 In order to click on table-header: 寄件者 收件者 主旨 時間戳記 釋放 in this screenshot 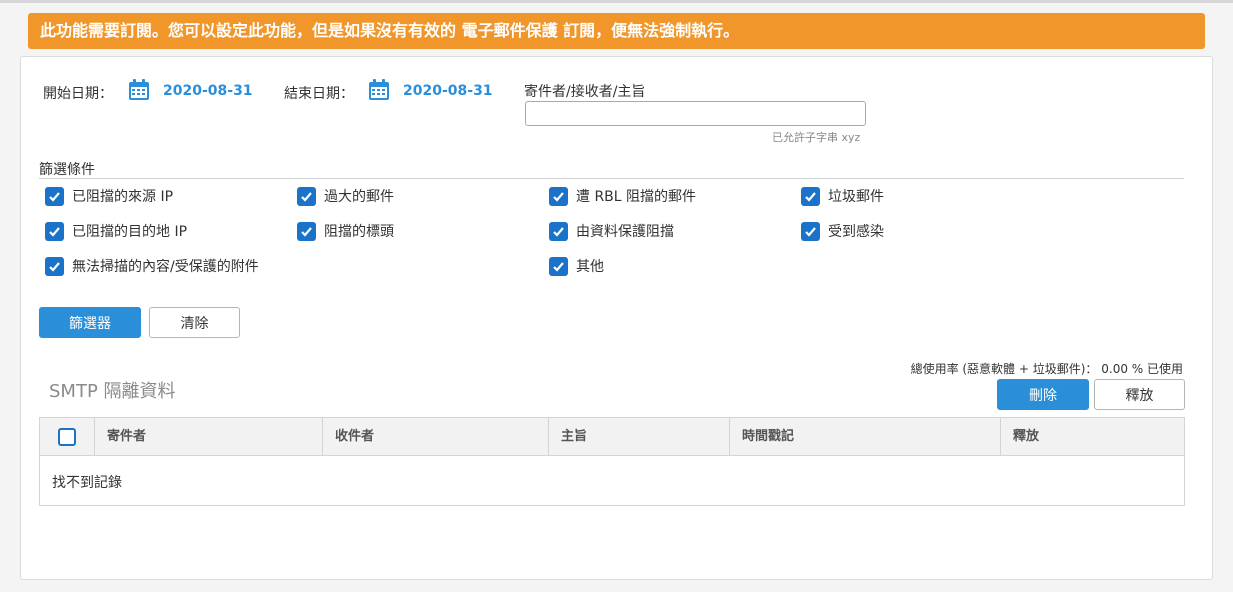, I will do `click(612, 437)`.